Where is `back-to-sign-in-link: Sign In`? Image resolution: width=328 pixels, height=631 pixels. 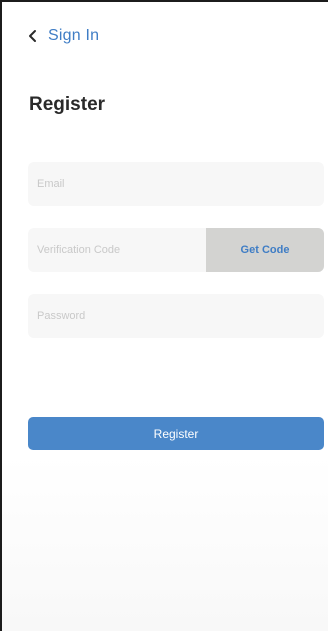
back-to-sign-in-link: Sign In is located at coordinates (63, 36).